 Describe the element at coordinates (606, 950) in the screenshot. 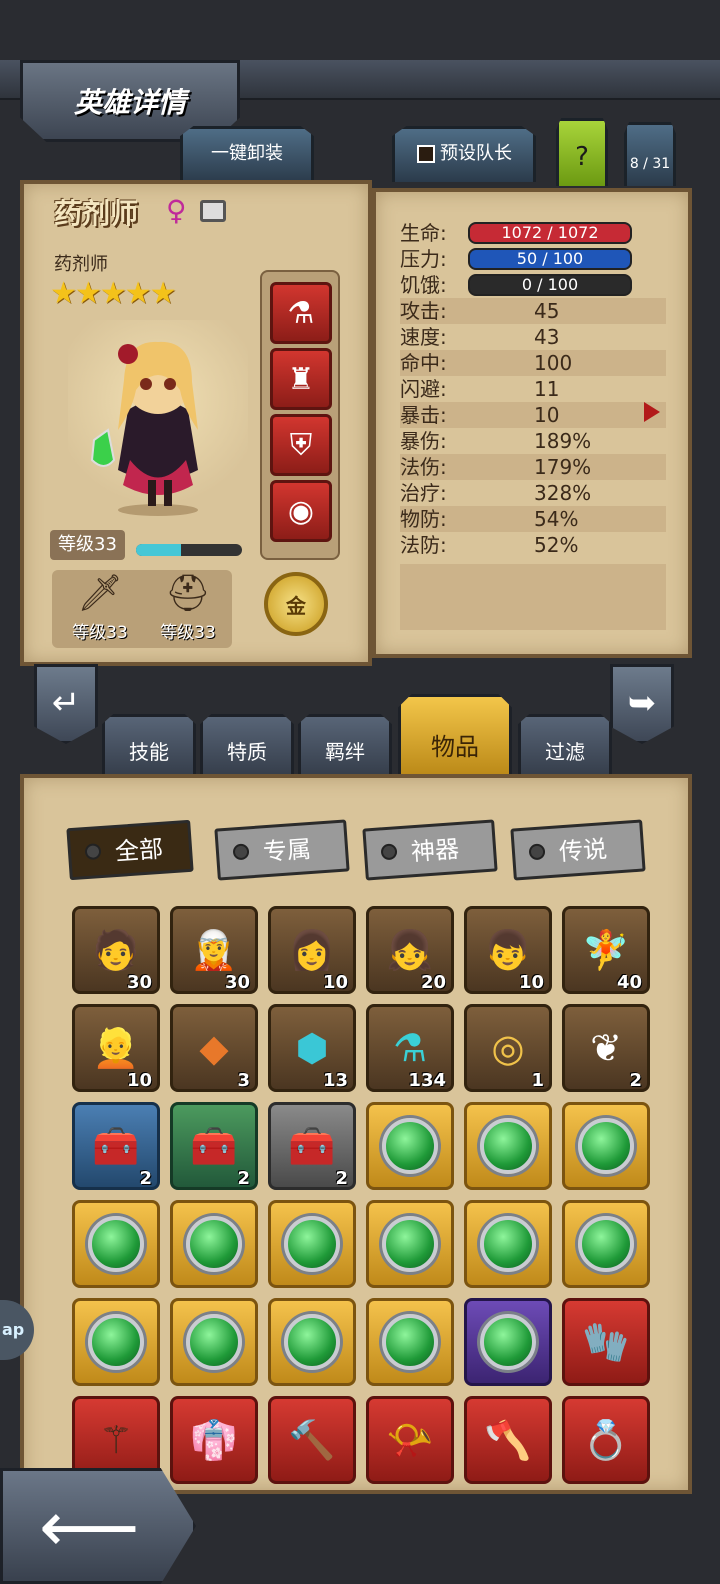

I see `item-hero-token-6: 🧚 40` at that location.